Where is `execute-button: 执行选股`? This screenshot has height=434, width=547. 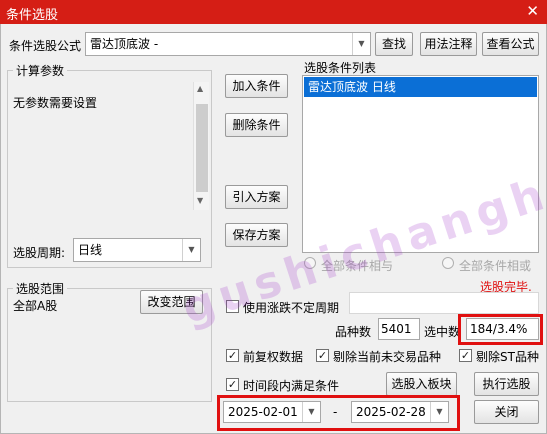 execute-button: 执行选股 is located at coordinates (506, 384).